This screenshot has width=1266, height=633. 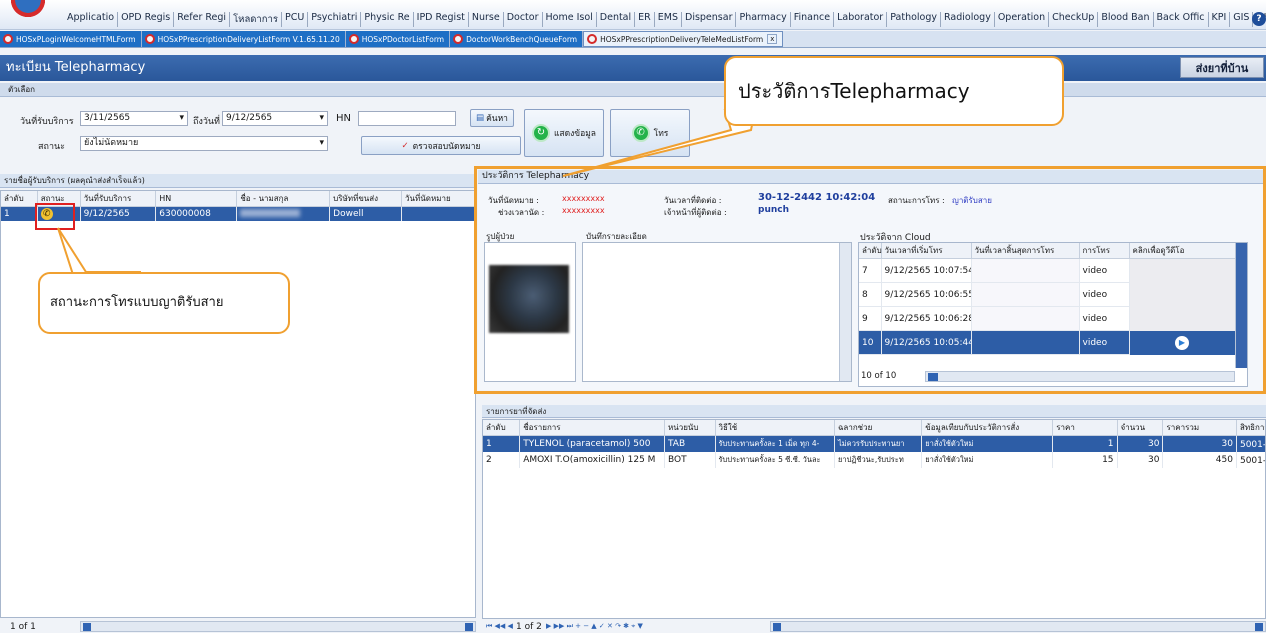 I want to click on cell-usage: รับประทานครั้งละ 5 ซี.ซี. วันละ, so click(x=775, y=460).